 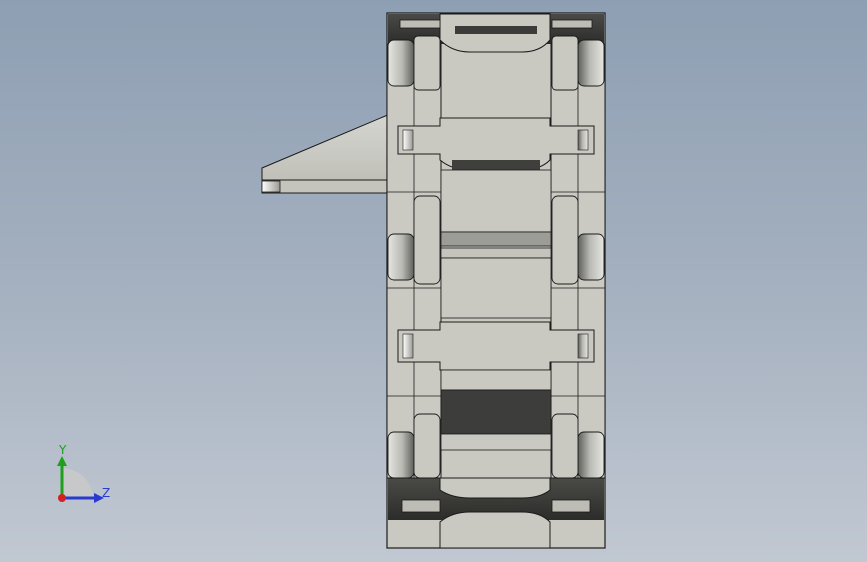 What do you see at coordinates (496, 410) in the screenshot?
I see `dark-insert-block` at bounding box center [496, 410].